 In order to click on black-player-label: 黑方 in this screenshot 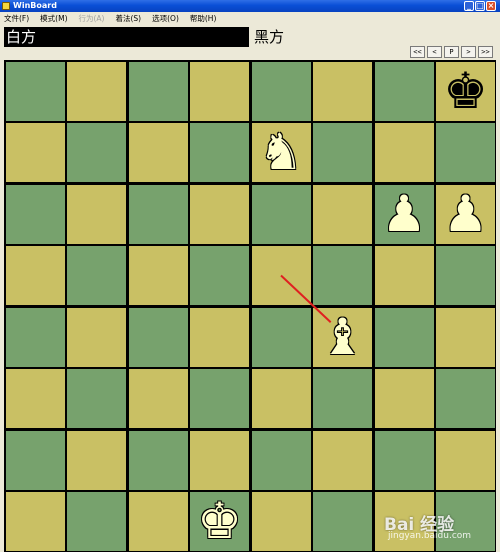, I will do `click(269, 37)`.